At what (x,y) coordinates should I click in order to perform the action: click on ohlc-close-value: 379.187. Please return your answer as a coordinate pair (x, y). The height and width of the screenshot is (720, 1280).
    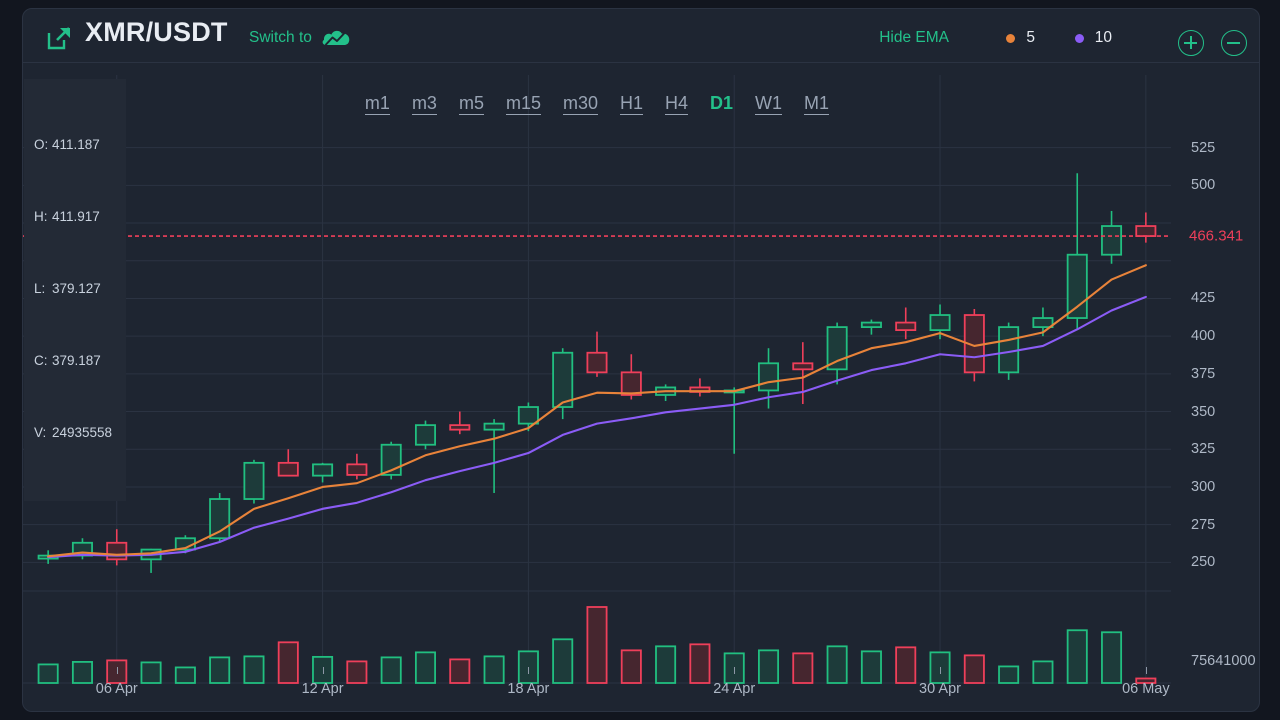
    Looking at the image, I should click on (76, 360).